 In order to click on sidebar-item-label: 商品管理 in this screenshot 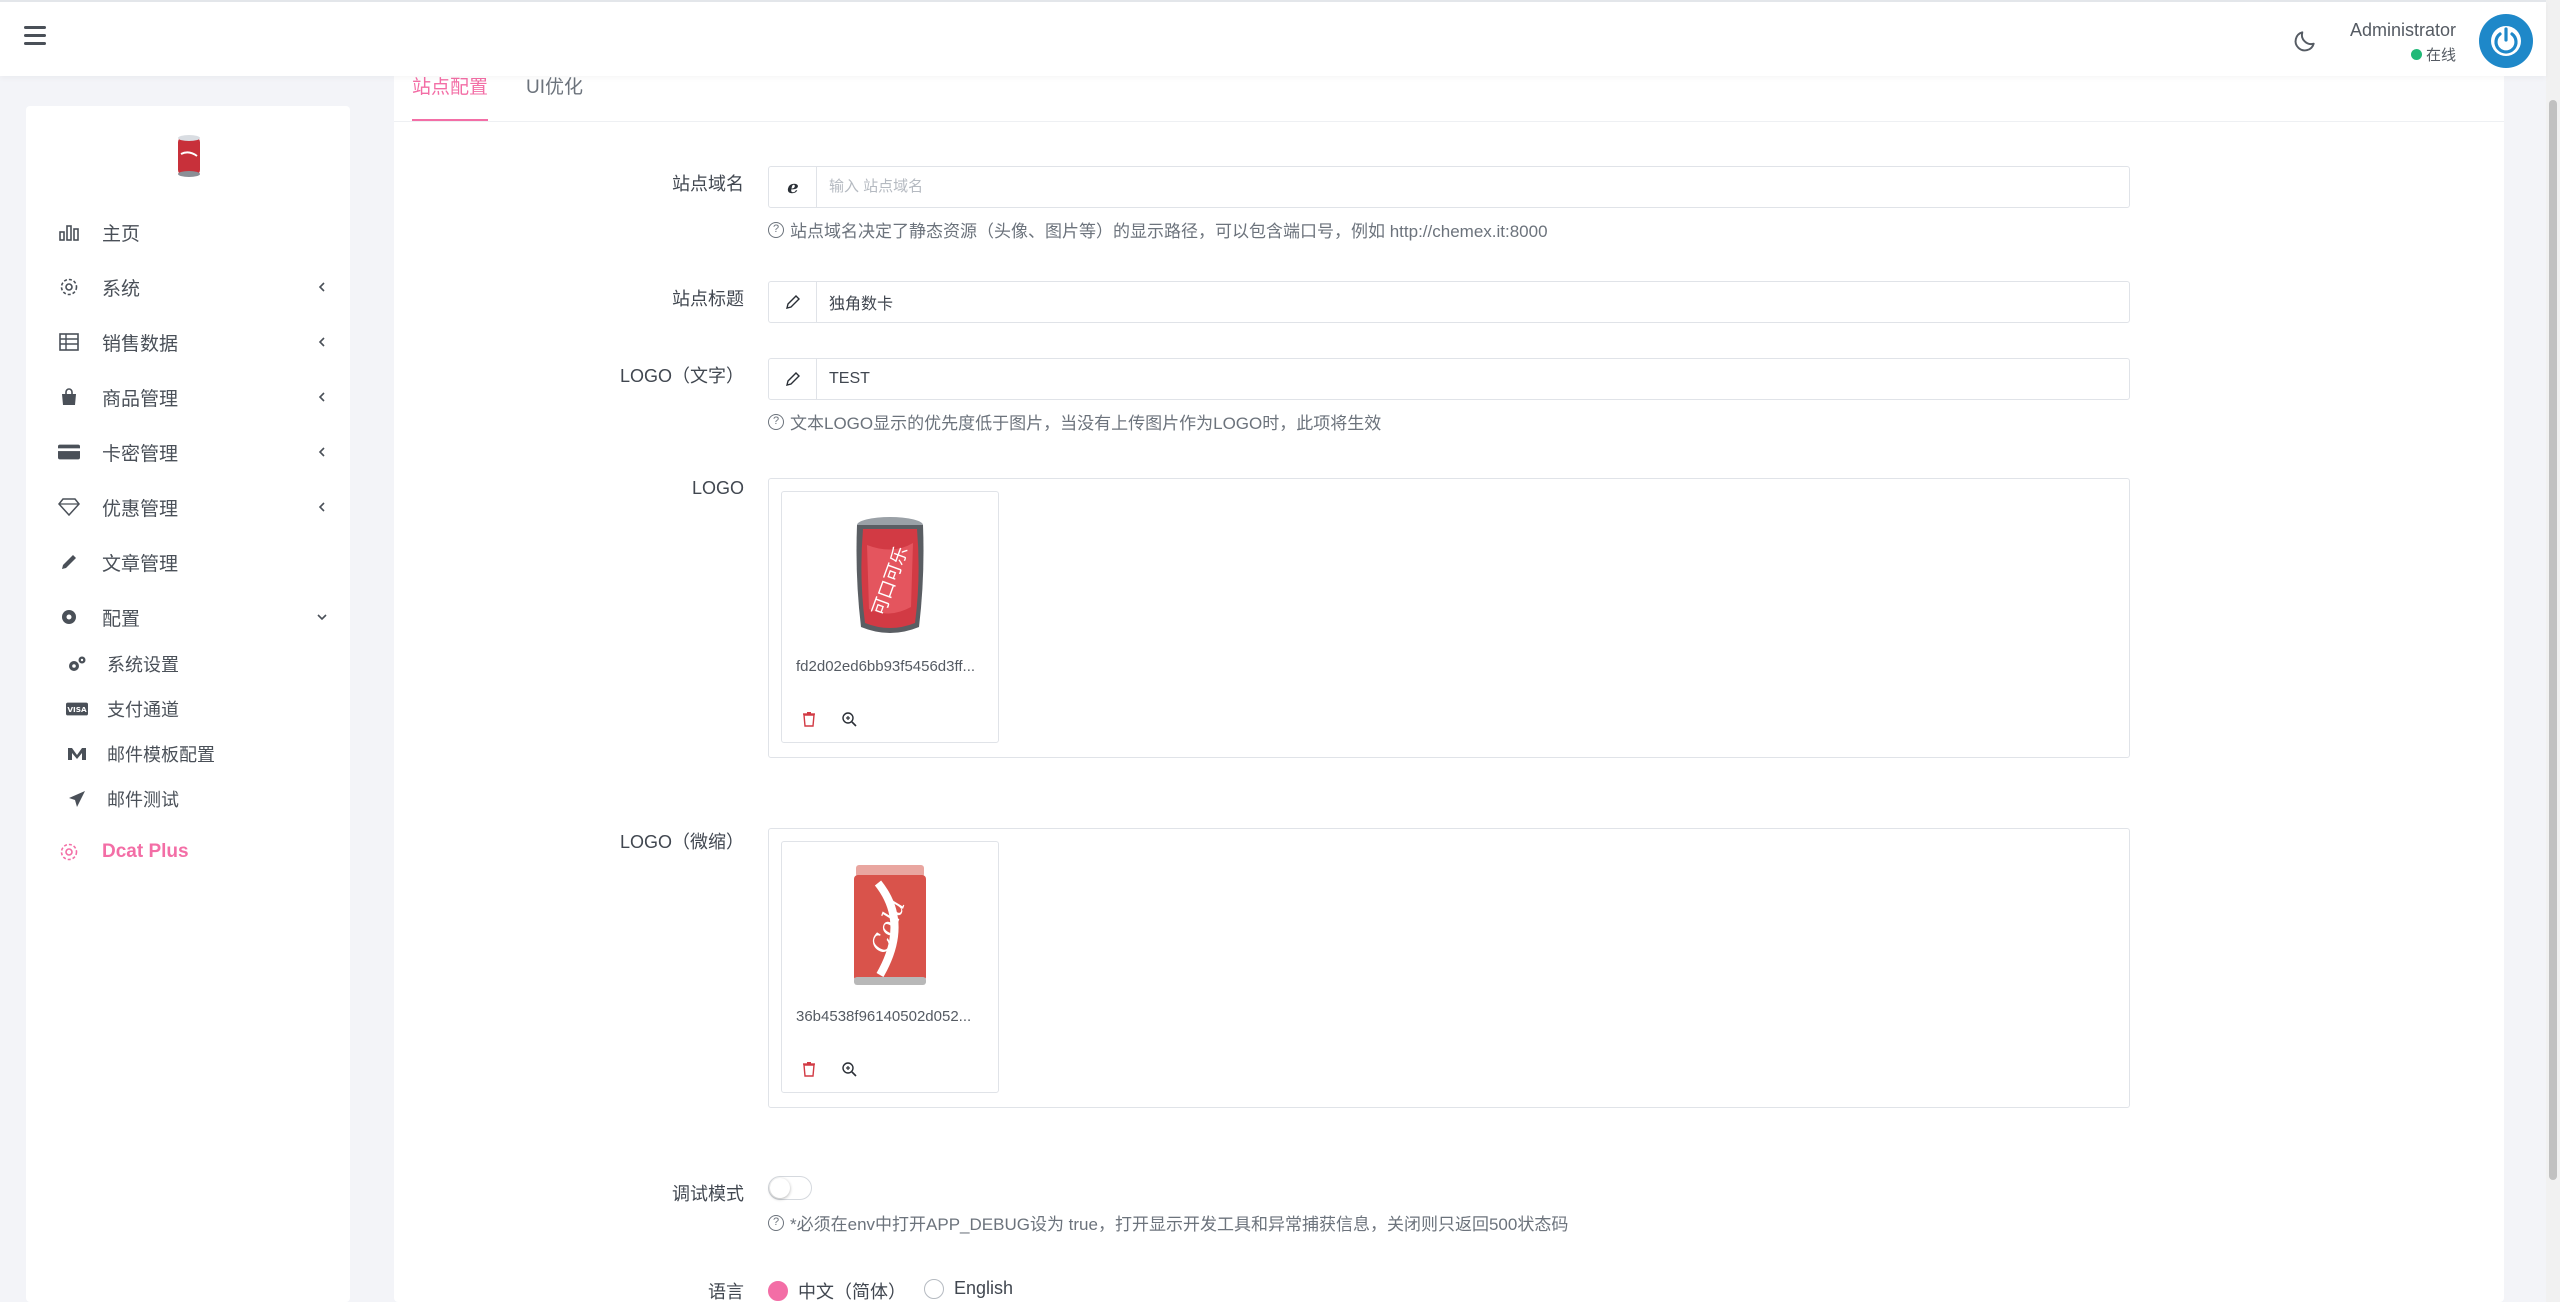, I will do `click(140, 399)`.